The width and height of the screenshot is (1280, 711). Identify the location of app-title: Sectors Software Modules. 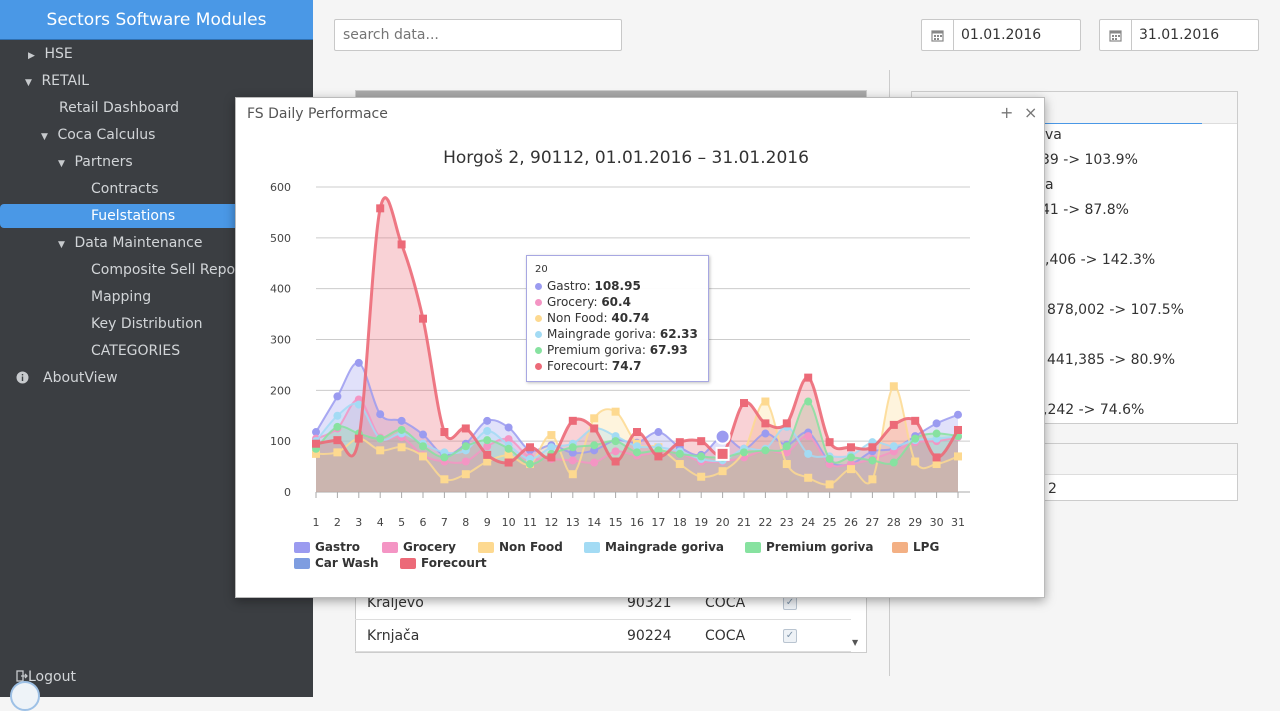
(156, 20).